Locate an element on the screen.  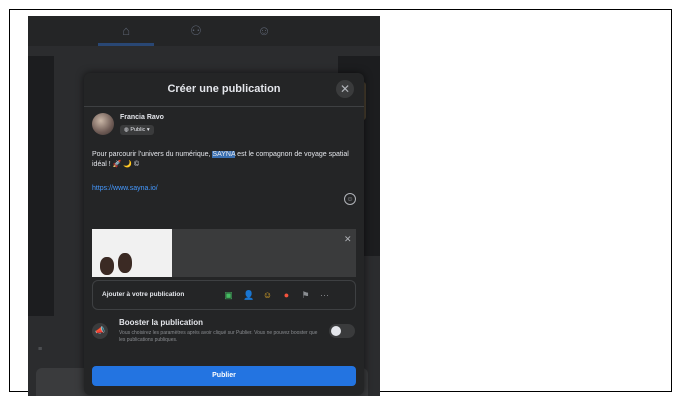
friends-icon: ⚇ is located at coordinates (196, 31).